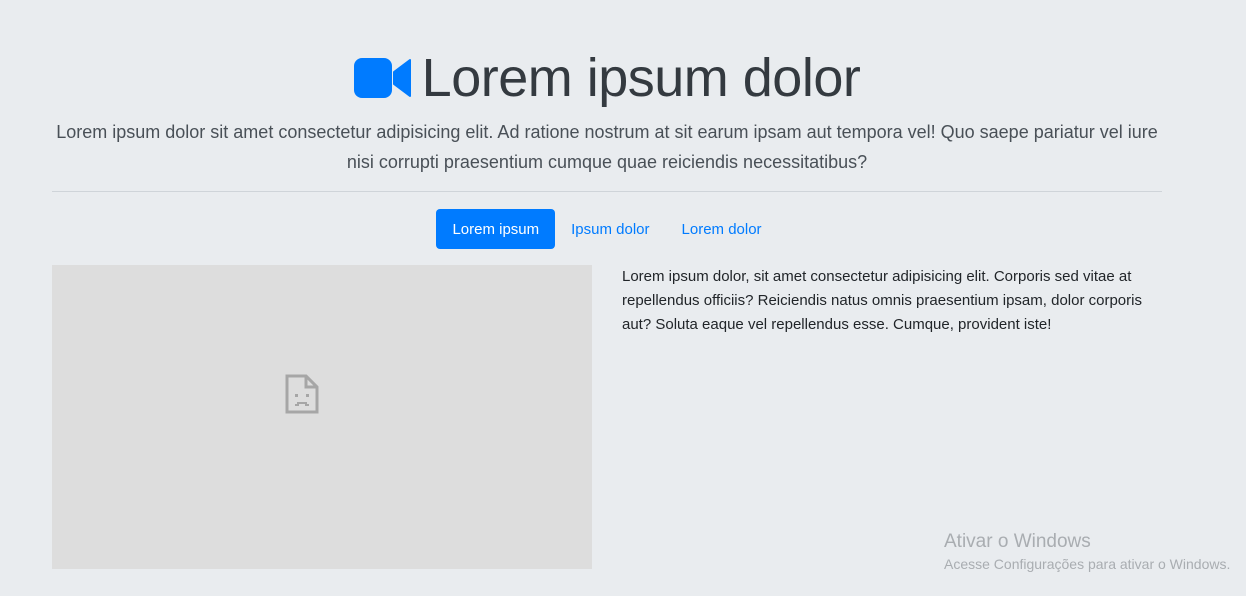 The width and height of the screenshot is (1246, 596). What do you see at coordinates (496, 229) in the screenshot?
I see `tab-lorem-ipsum: Lorem ipsum` at bounding box center [496, 229].